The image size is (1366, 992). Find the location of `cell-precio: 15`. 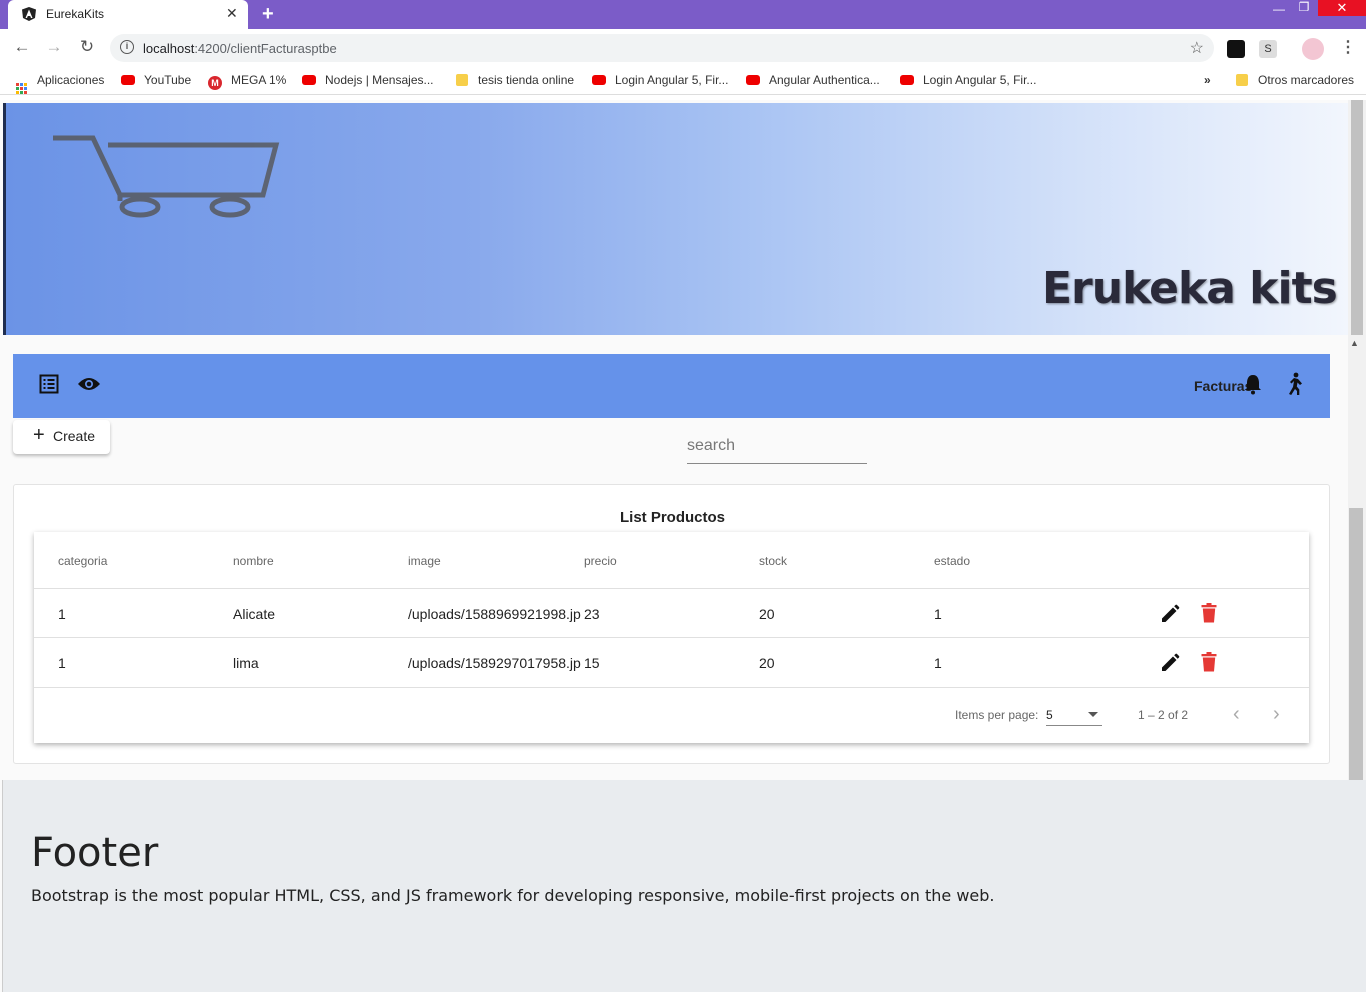

cell-precio: 15 is located at coordinates (592, 663).